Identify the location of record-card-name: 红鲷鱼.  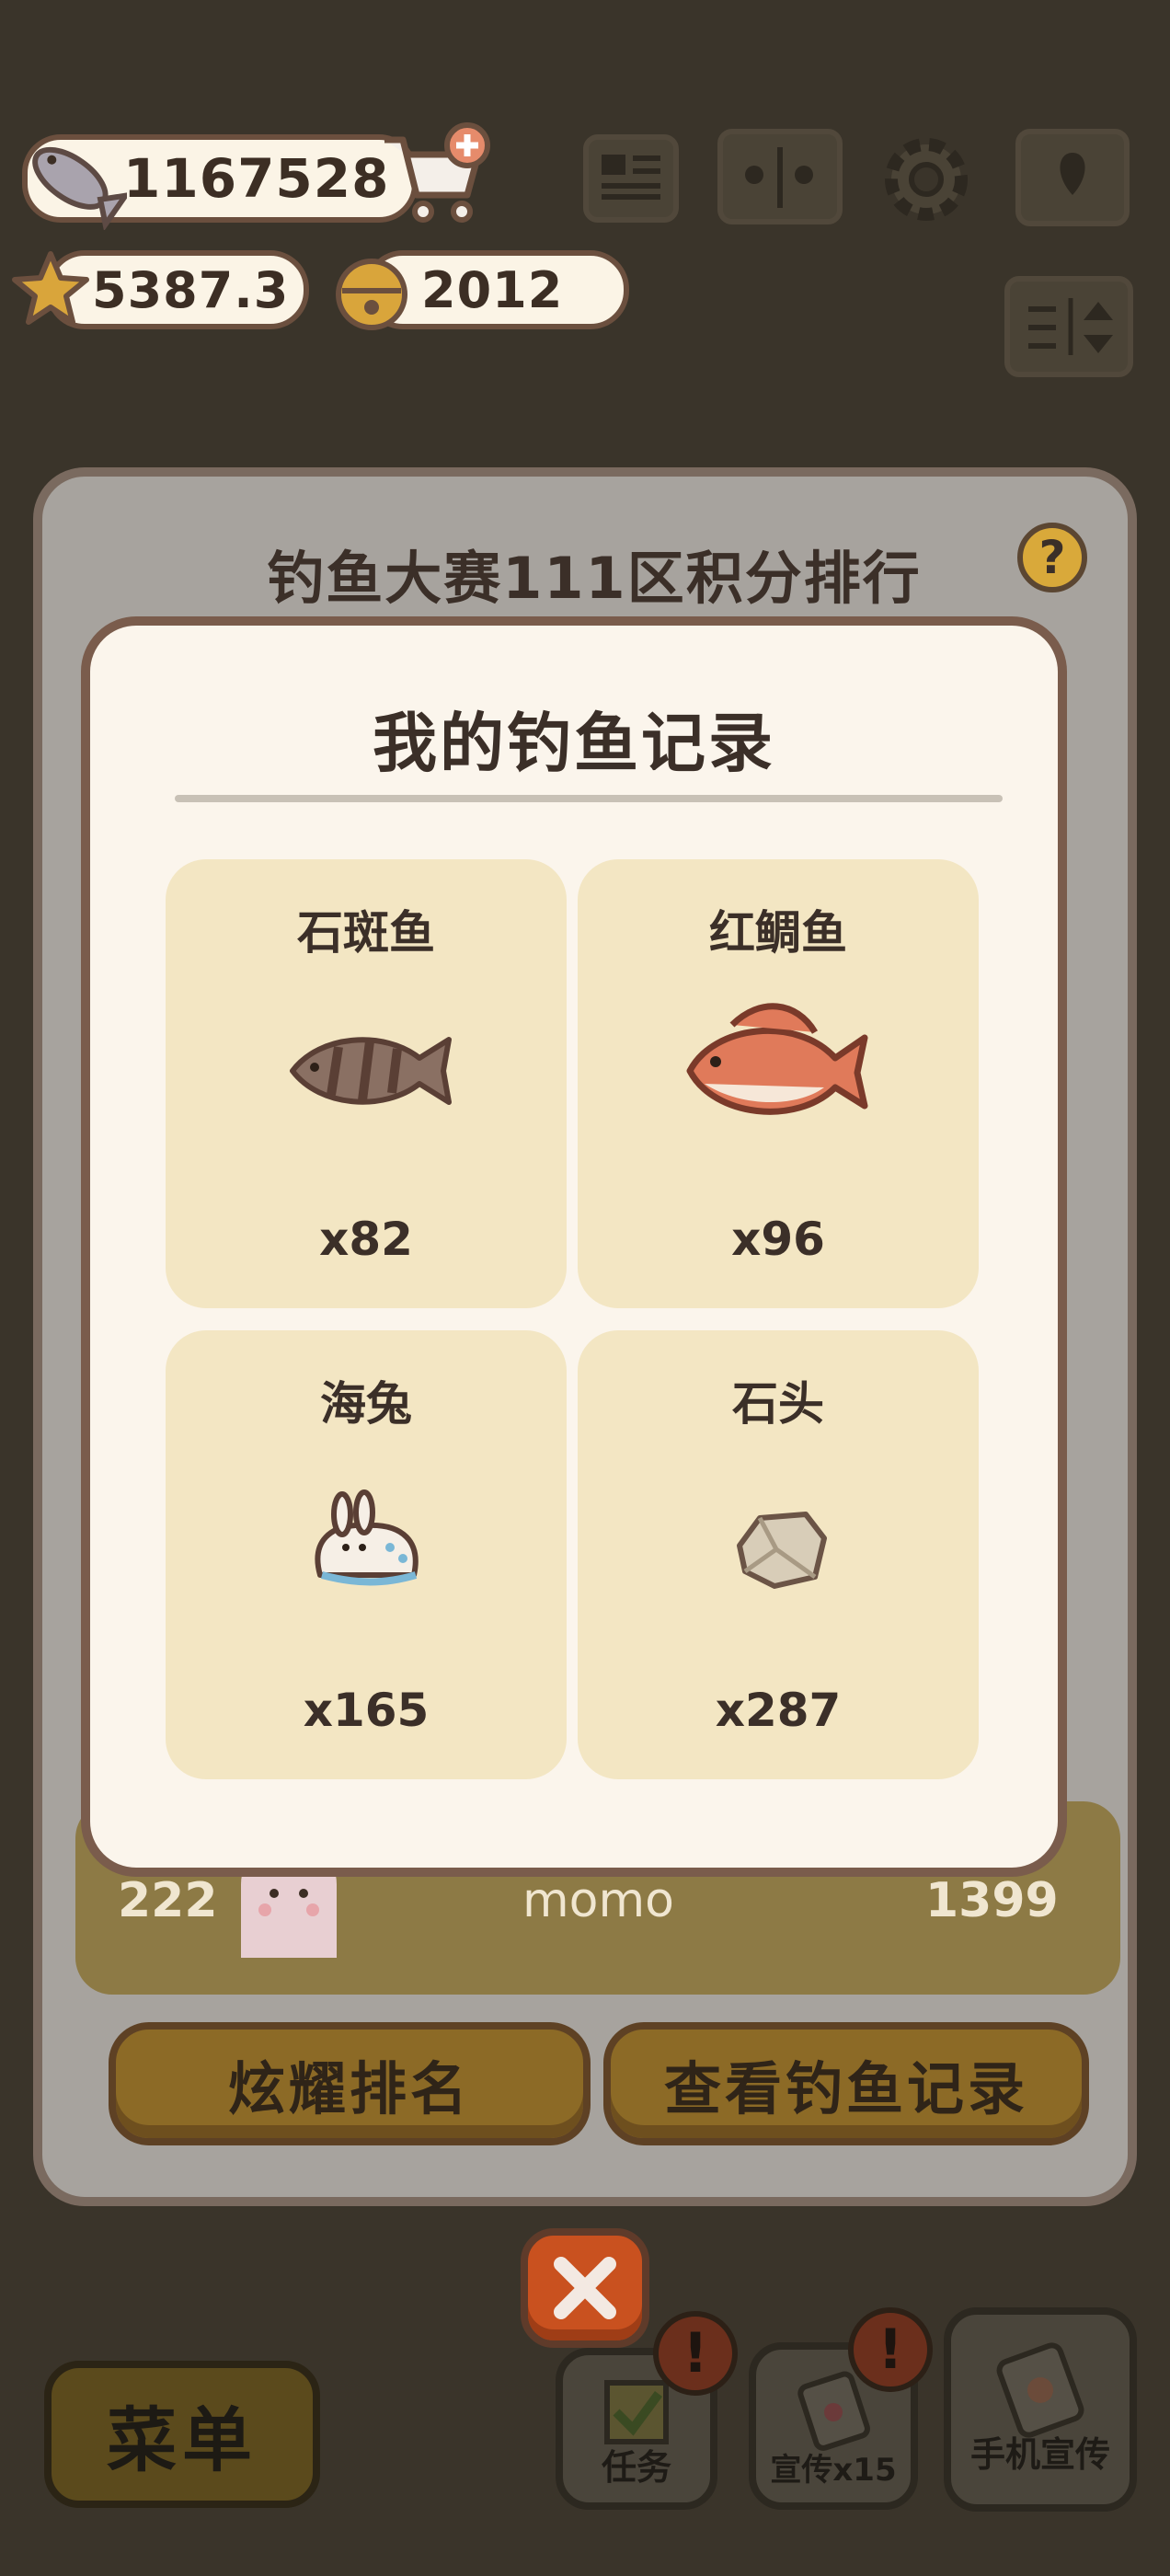
(778, 933).